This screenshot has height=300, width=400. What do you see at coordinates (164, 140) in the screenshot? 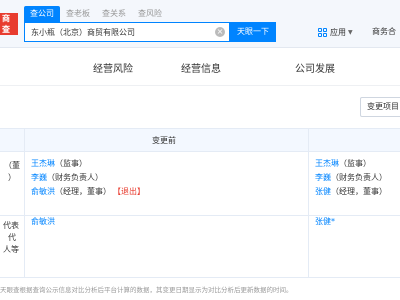
I see `column-header-before: 变更前` at bounding box center [164, 140].